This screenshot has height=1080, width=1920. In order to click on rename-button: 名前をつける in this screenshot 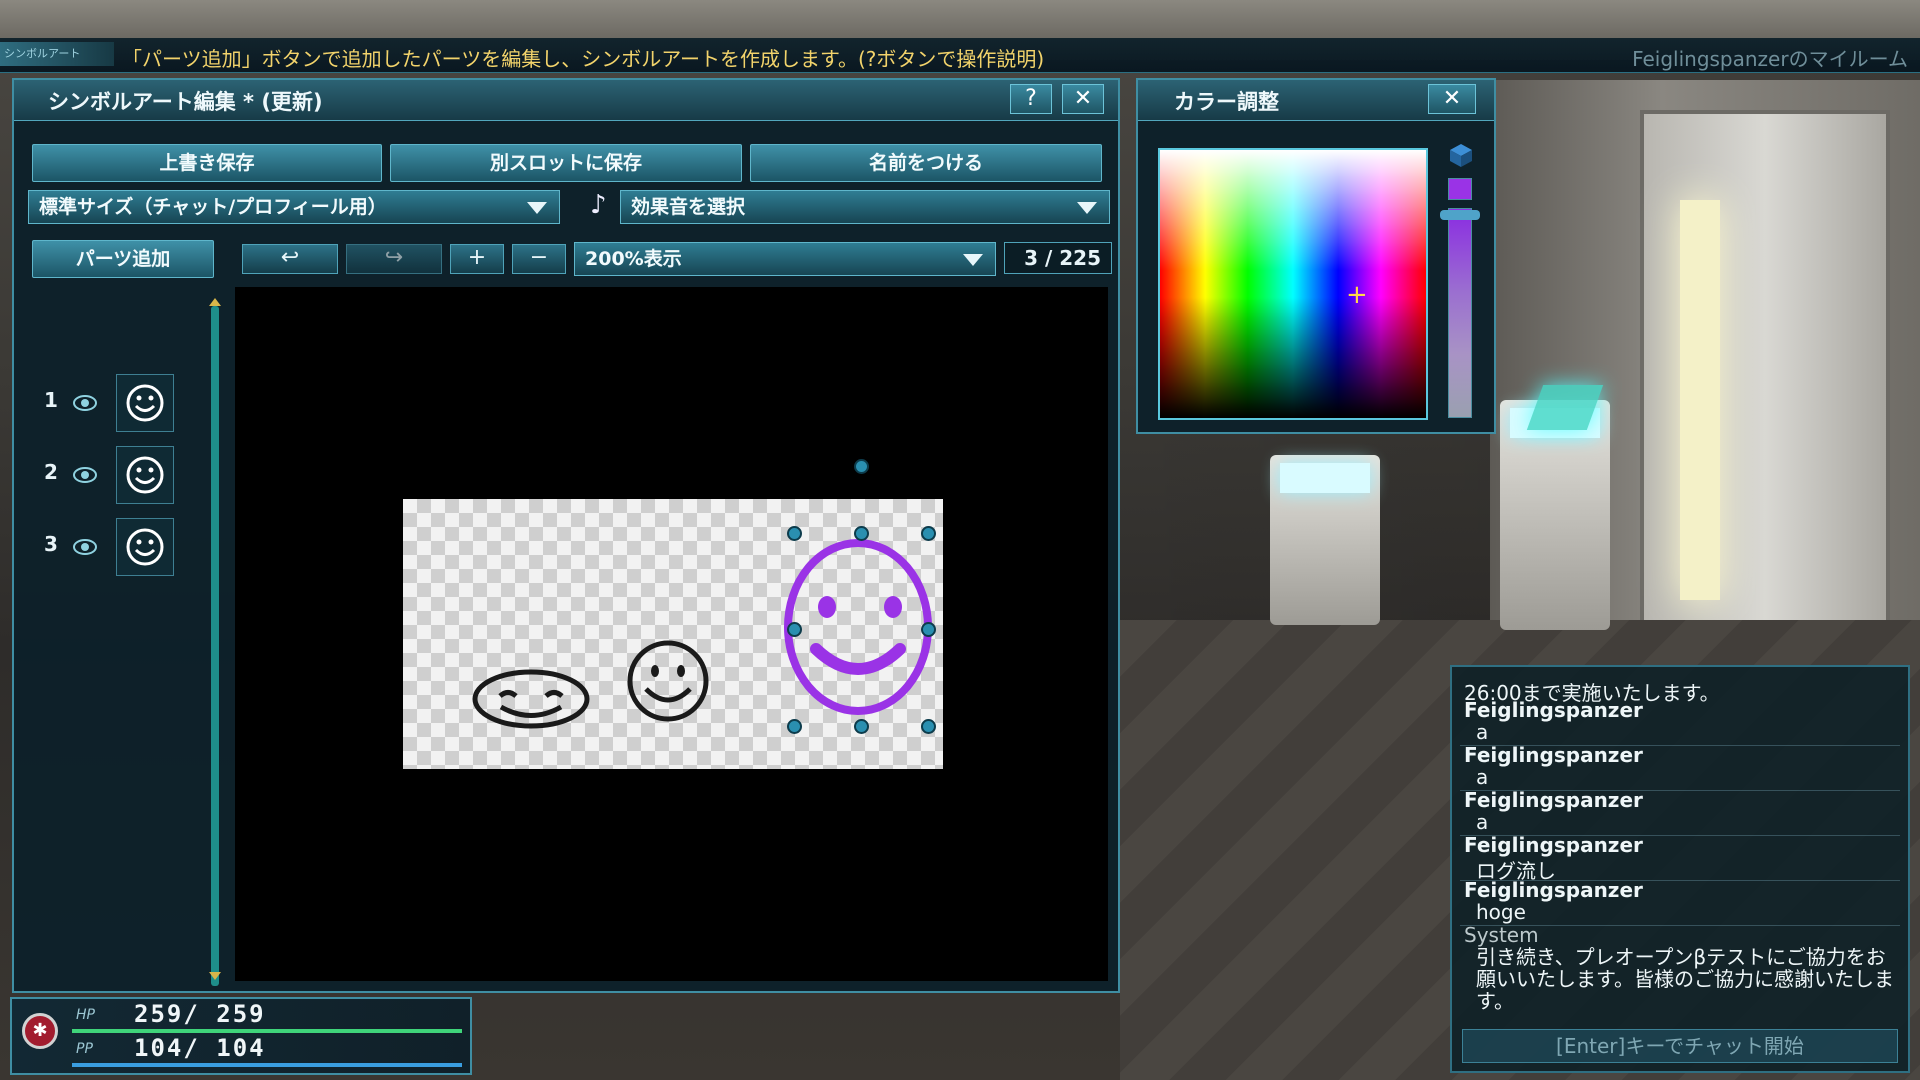, I will do `click(926, 163)`.